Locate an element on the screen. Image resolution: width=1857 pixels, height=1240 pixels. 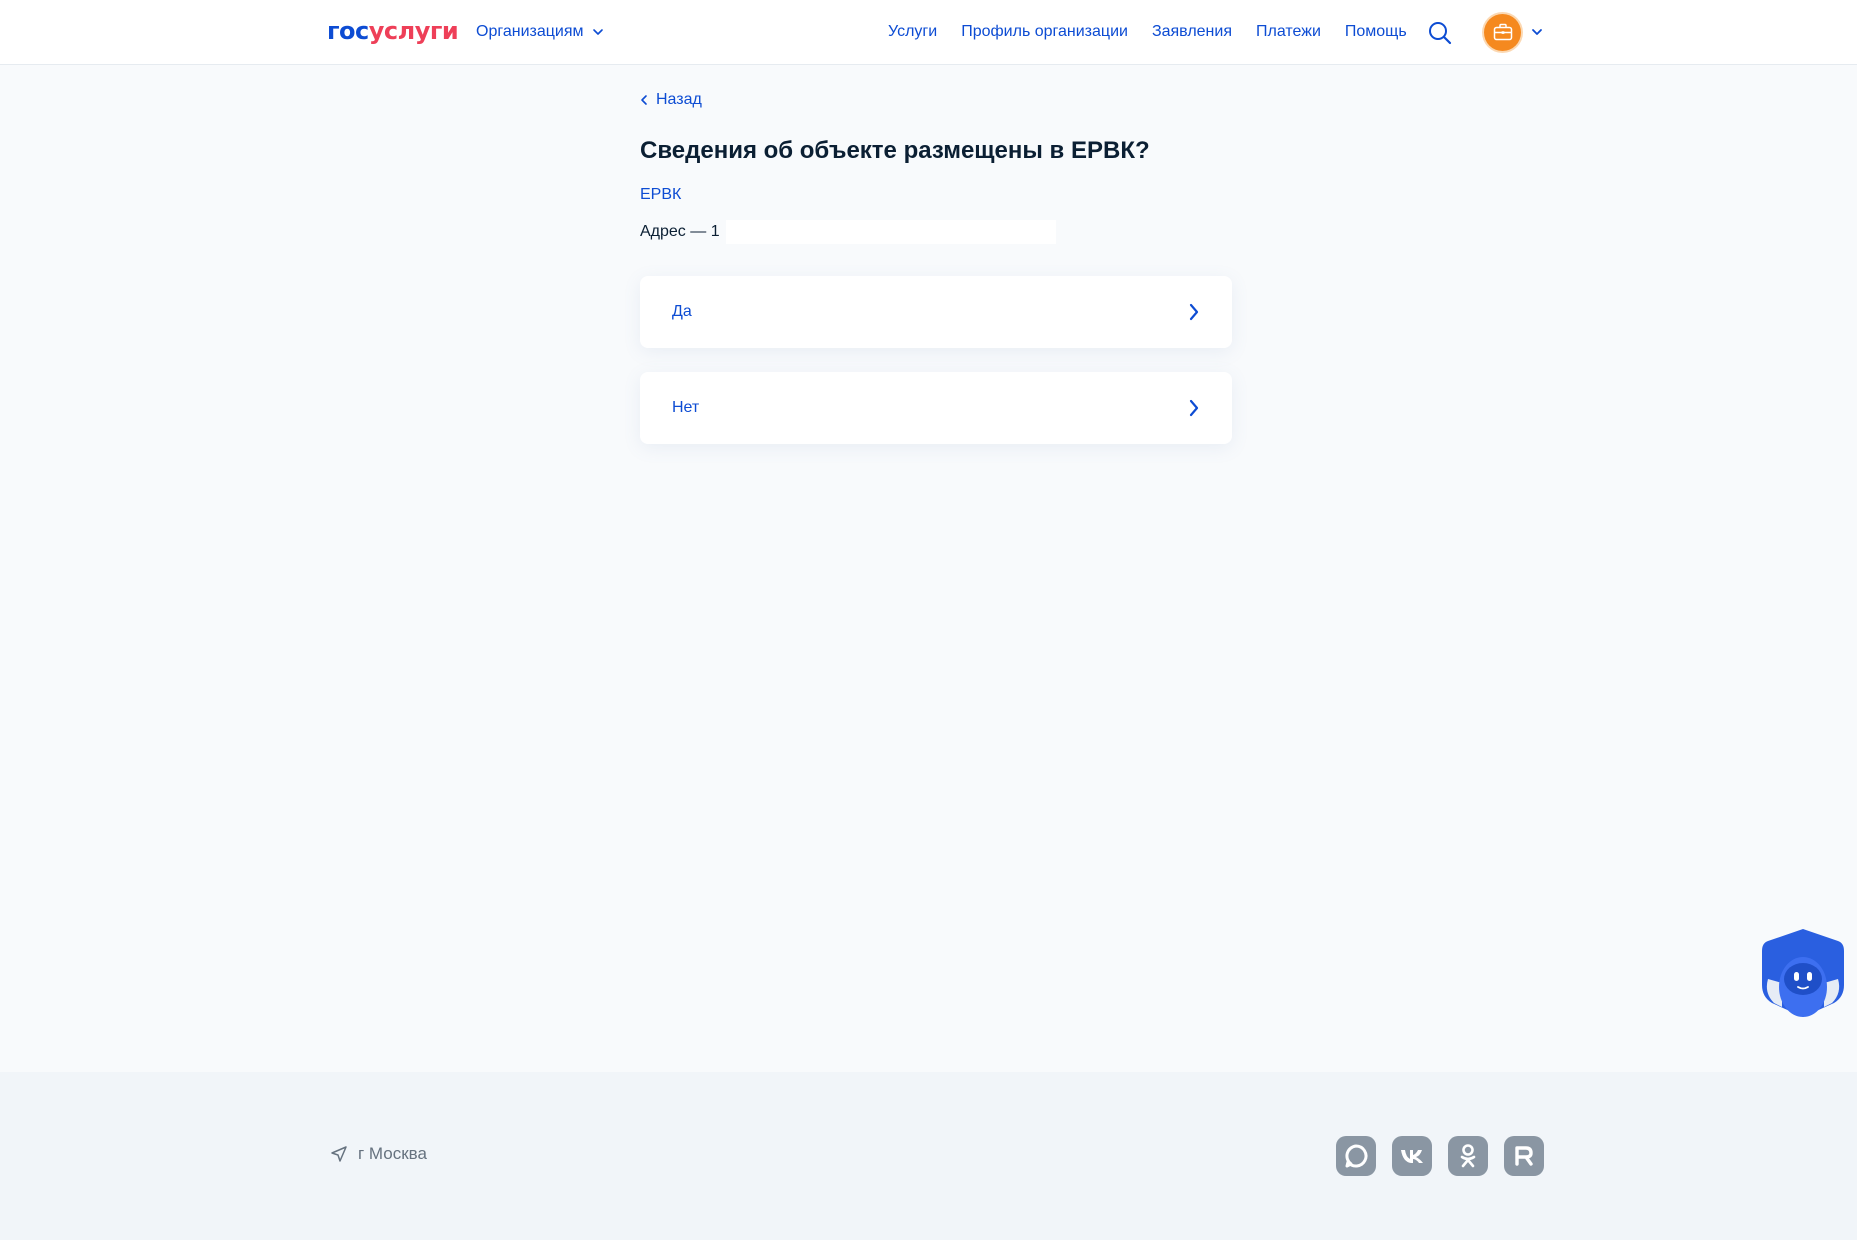
briefcase-icon is located at coordinates (1502, 32).